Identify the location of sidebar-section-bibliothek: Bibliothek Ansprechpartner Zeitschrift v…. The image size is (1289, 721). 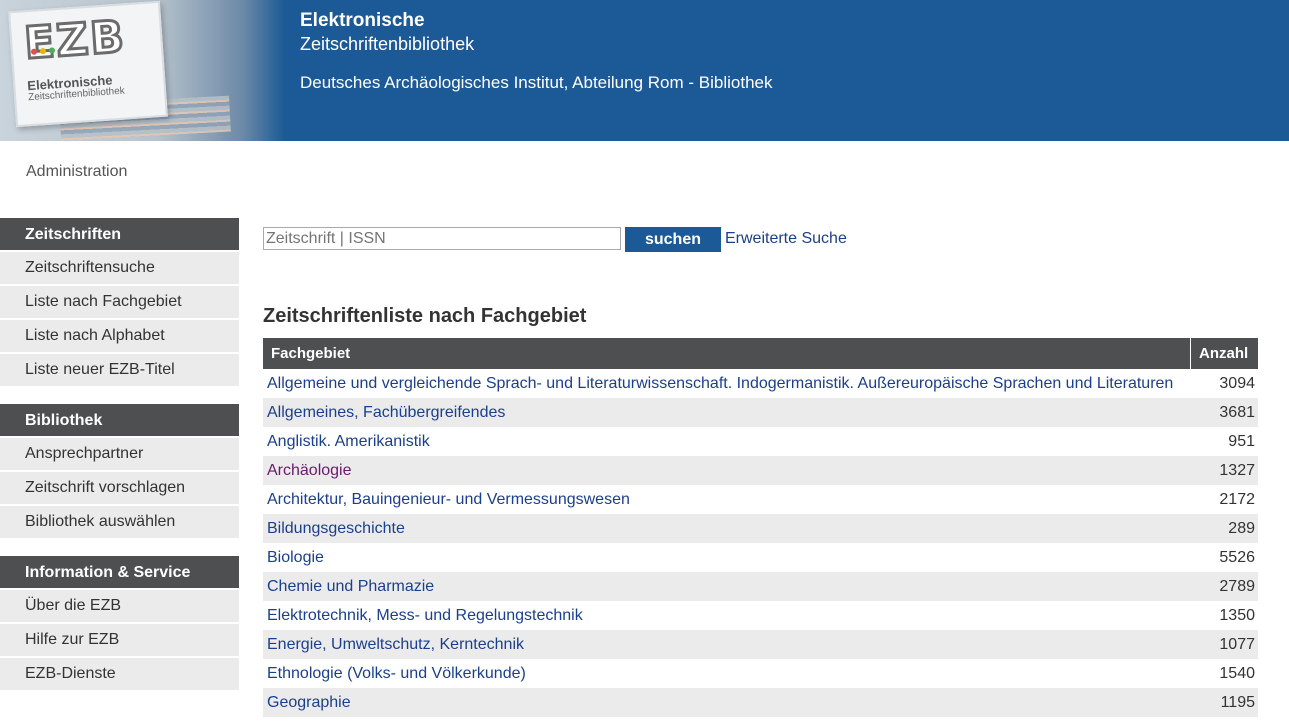
(119, 471).